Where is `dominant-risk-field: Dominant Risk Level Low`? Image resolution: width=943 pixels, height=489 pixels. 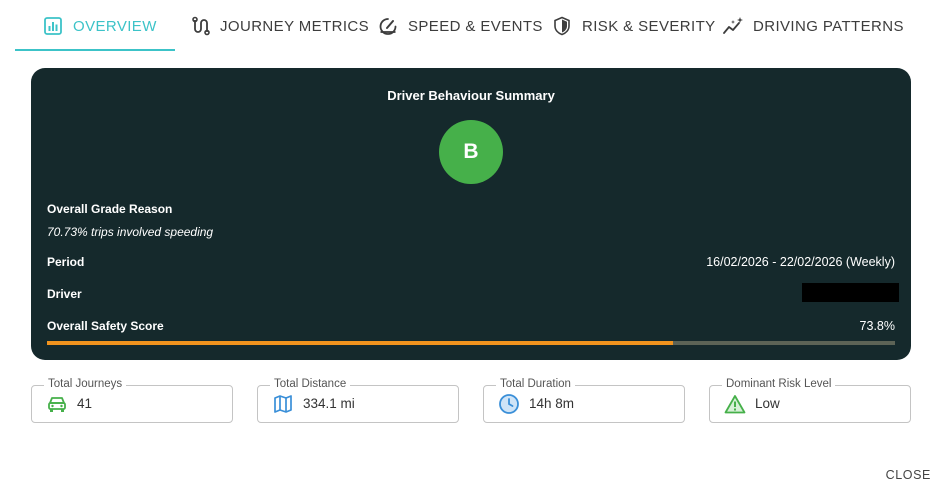
dominant-risk-field: Dominant Risk Level Low is located at coordinates (810, 400).